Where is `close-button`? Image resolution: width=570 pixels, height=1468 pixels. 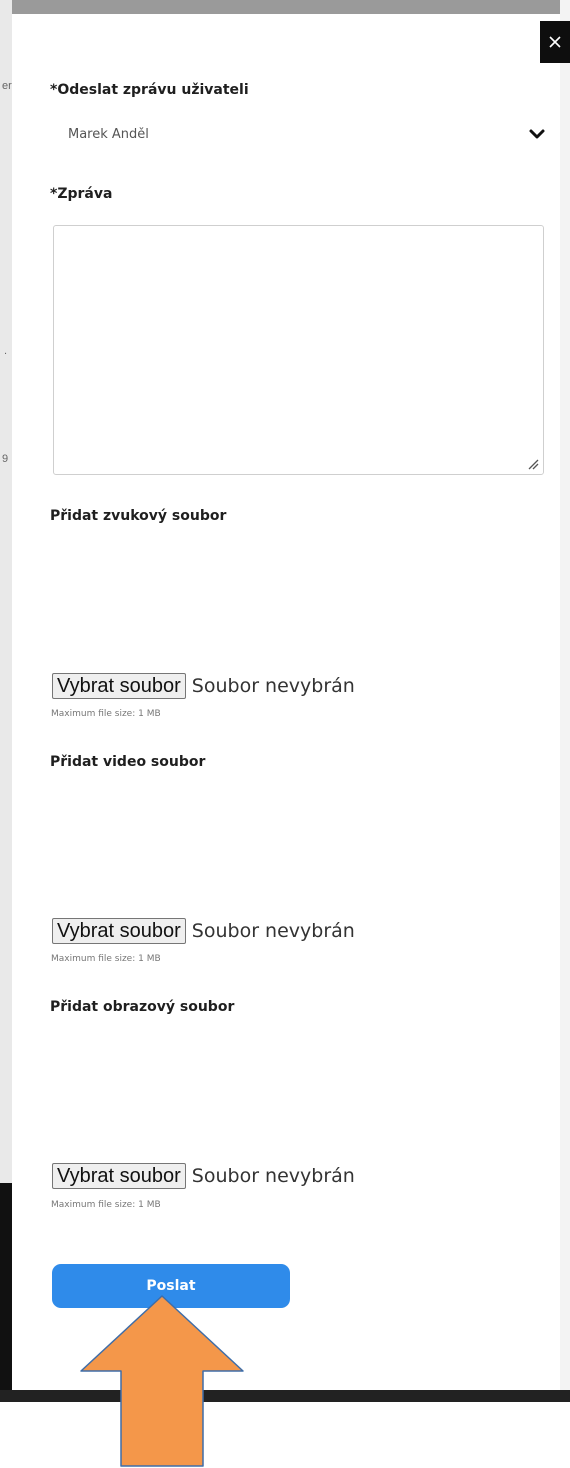
close-button is located at coordinates (555, 42).